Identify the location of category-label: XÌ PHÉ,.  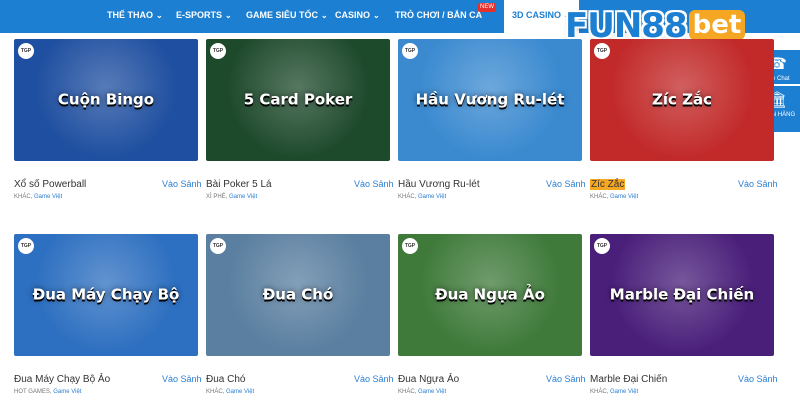
(217, 197).